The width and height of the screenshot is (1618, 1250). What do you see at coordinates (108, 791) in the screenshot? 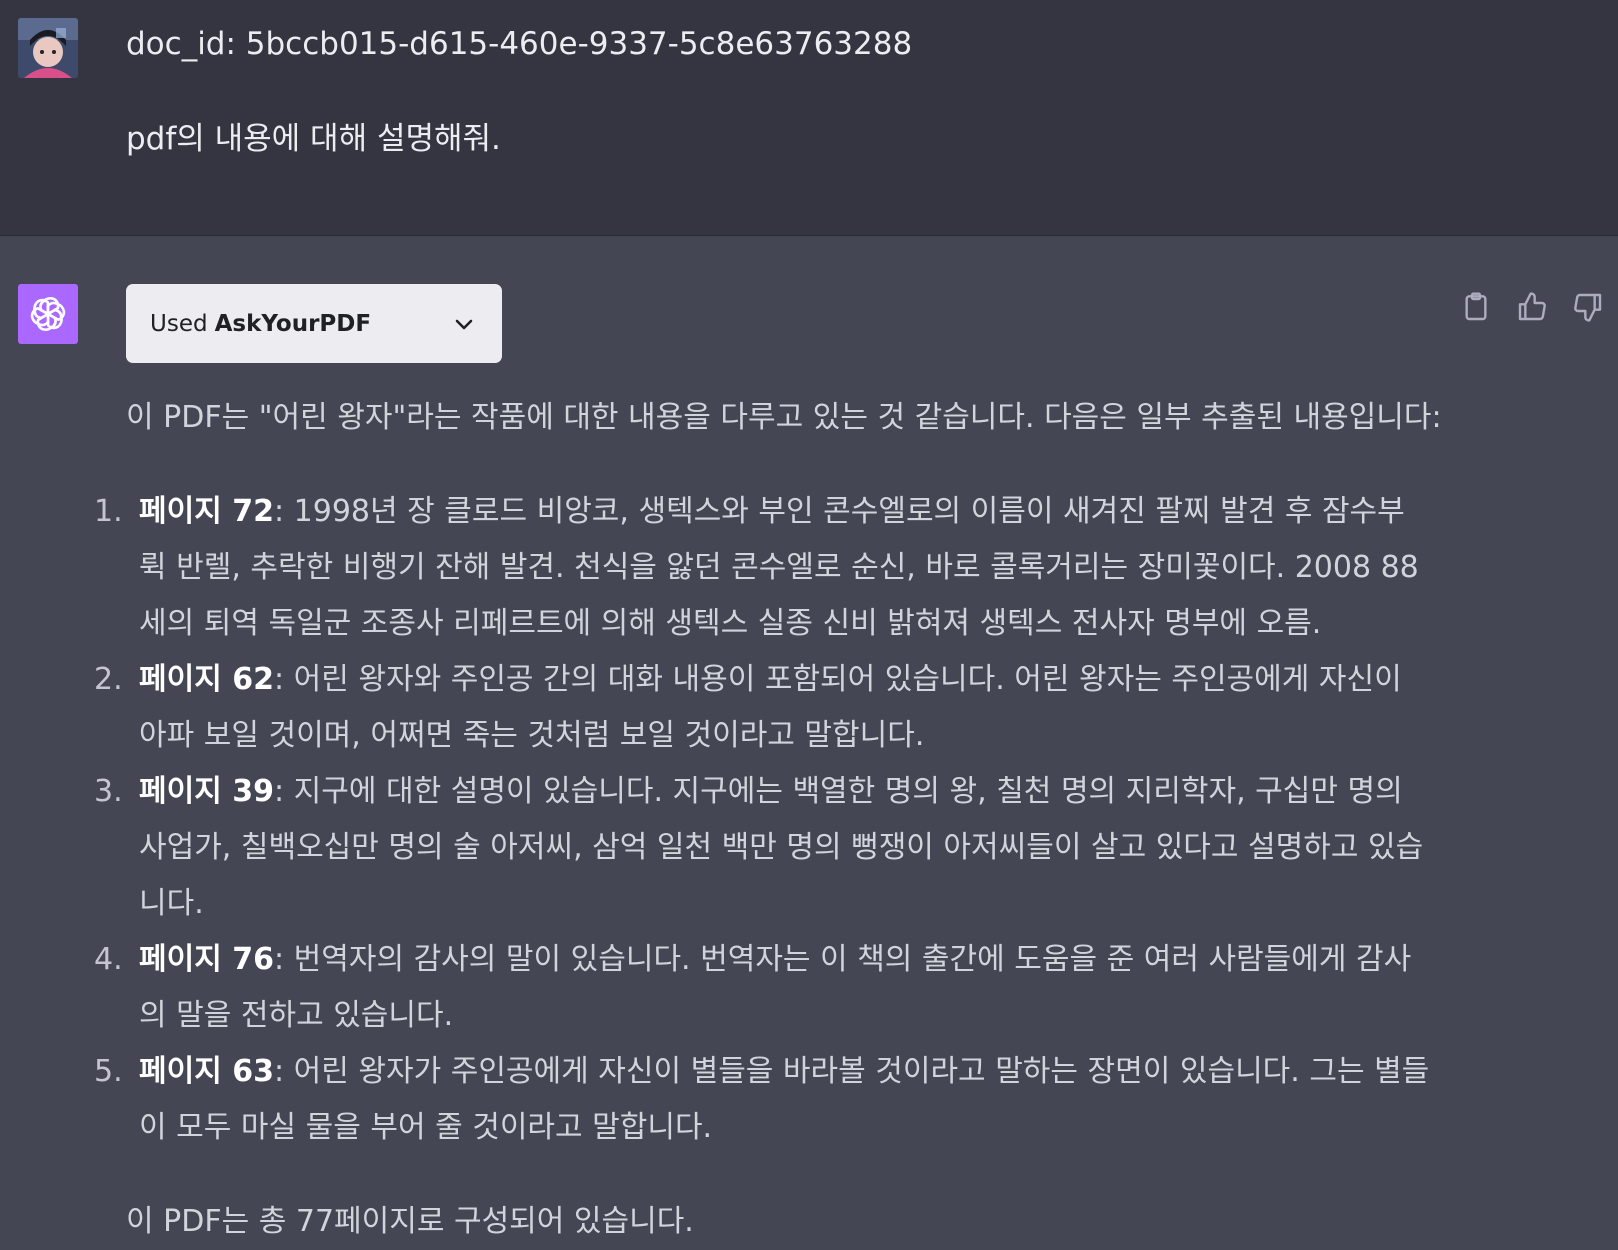
I see `list-number: 3.` at bounding box center [108, 791].